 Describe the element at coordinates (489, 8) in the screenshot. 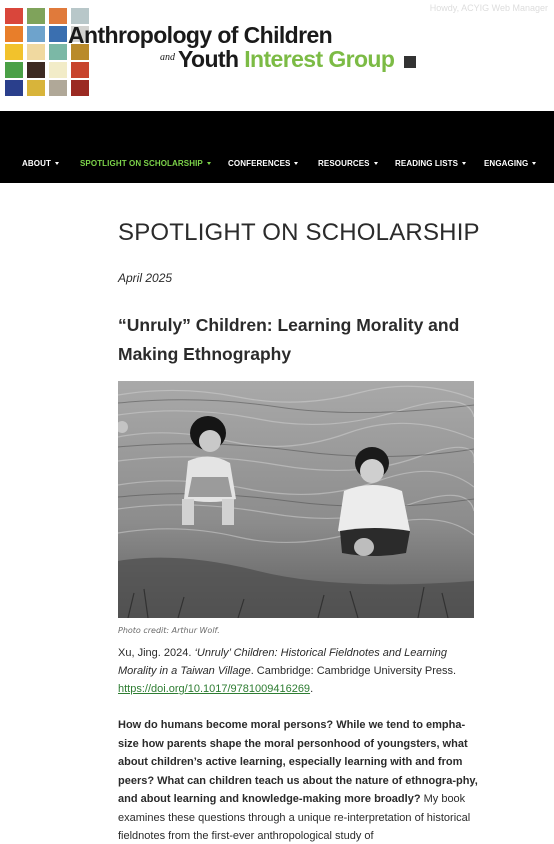

I see `admin-howdy-text: Howdy, ACYIG Web Manager` at that location.